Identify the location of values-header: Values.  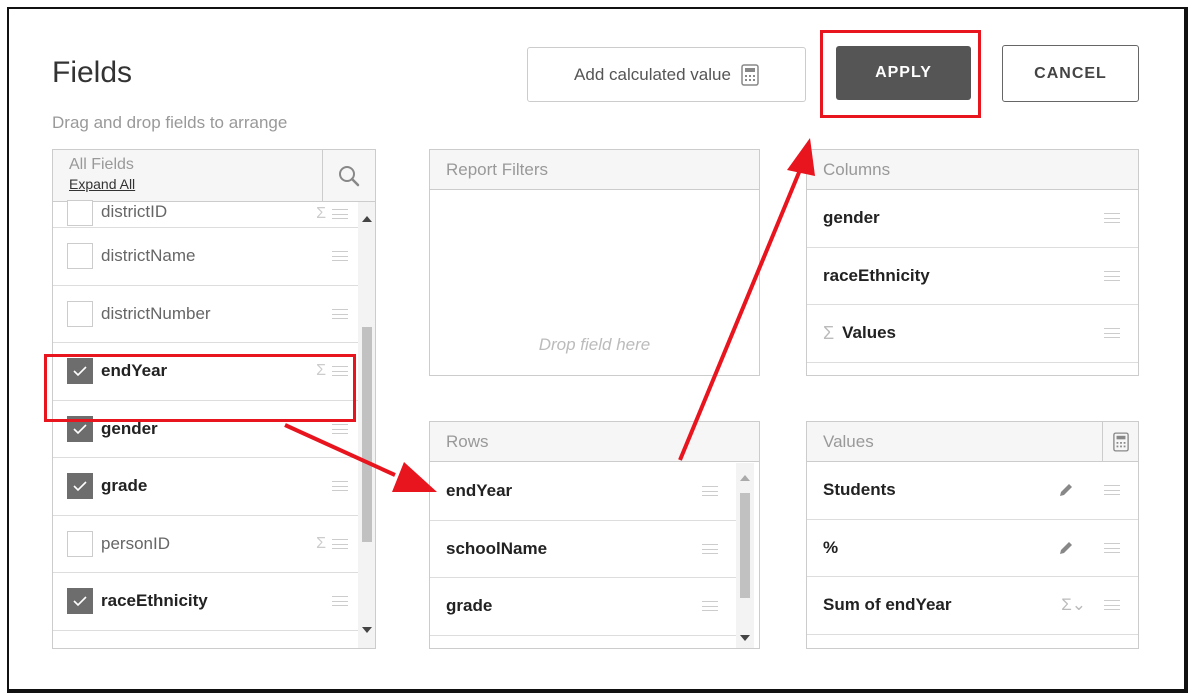
(972, 442).